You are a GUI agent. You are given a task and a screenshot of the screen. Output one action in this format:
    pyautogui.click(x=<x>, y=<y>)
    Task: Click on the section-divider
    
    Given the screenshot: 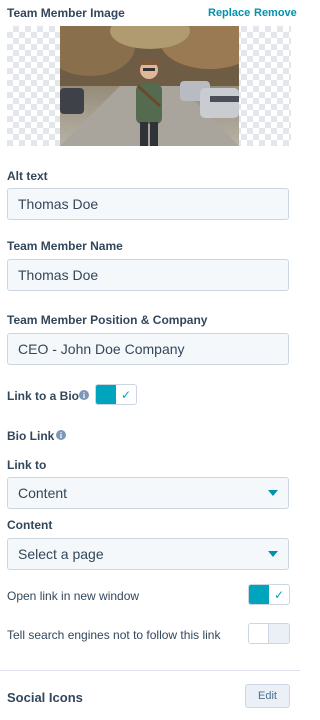 What is the action you would take?
    pyautogui.click(x=150, y=670)
    